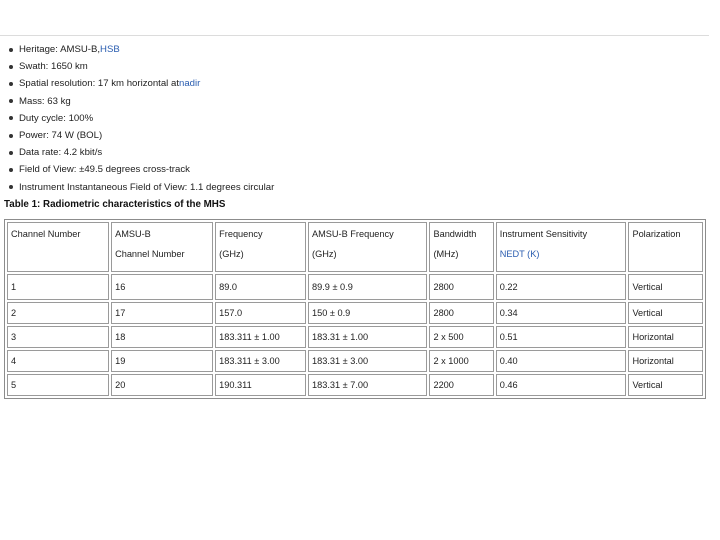 Image resolution: width=720 pixels, height=540 pixels. I want to click on table-cell: 4, so click(58, 361).